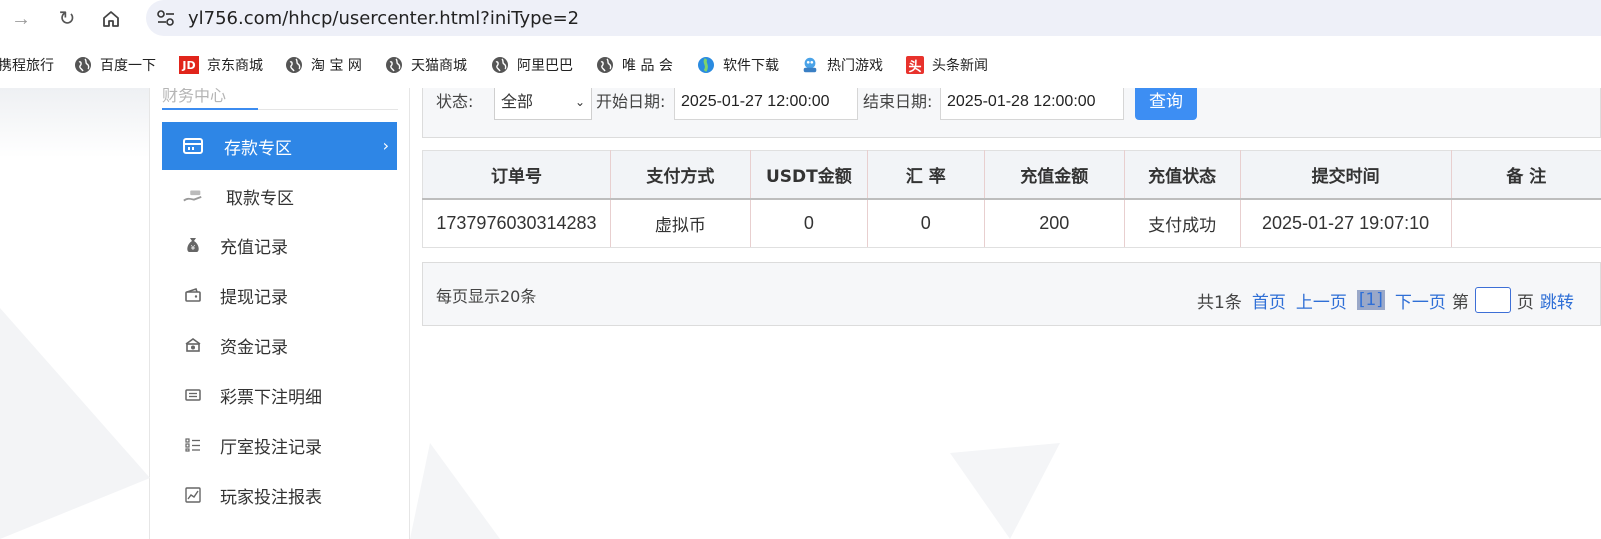 The image size is (1601, 539). What do you see at coordinates (193, 395) in the screenshot?
I see `ticket-icon` at bounding box center [193, 395].